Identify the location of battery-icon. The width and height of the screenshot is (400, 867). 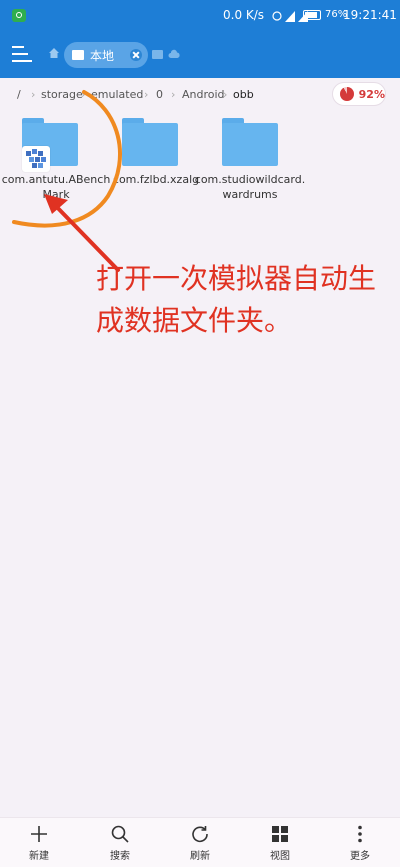
(312, 15).